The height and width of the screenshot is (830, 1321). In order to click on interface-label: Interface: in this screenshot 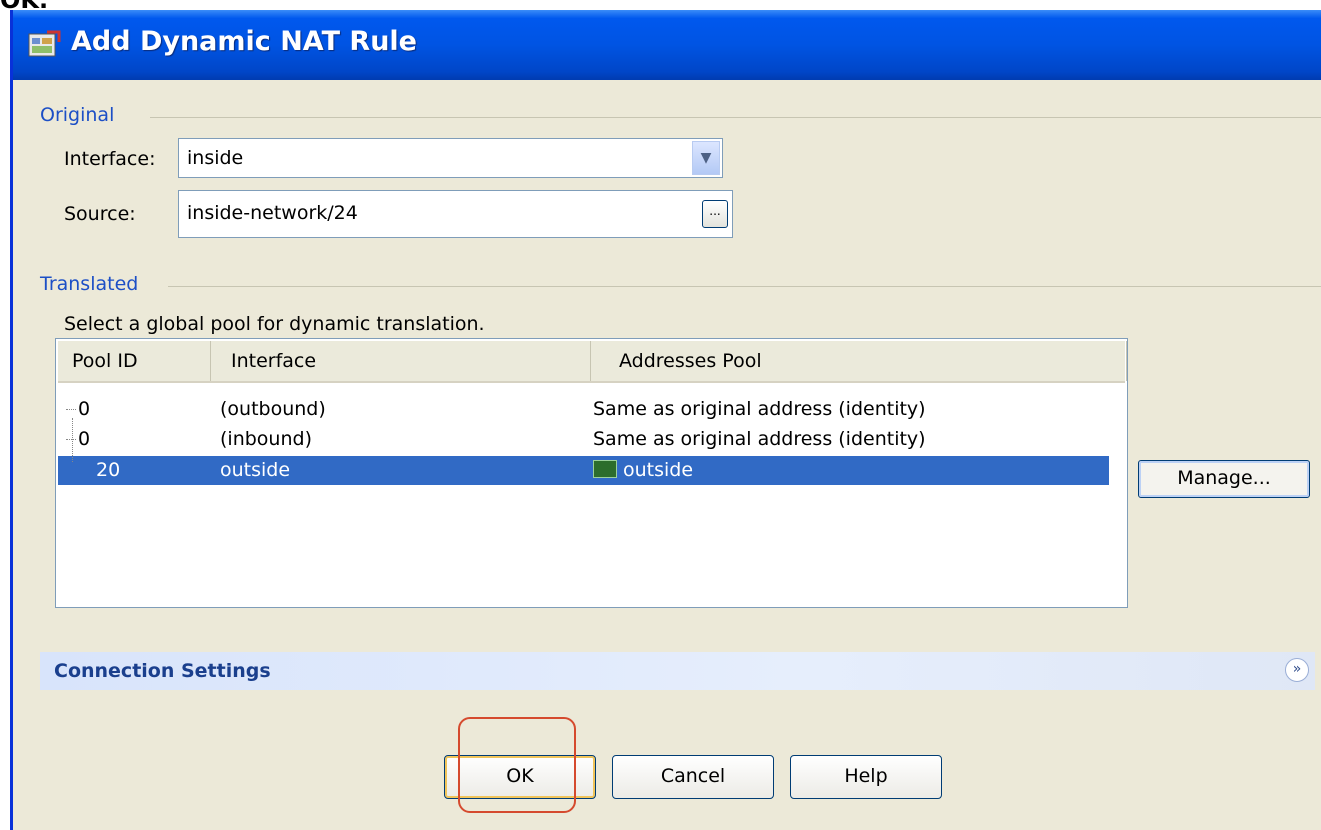, I will do `click(110, 159)`.